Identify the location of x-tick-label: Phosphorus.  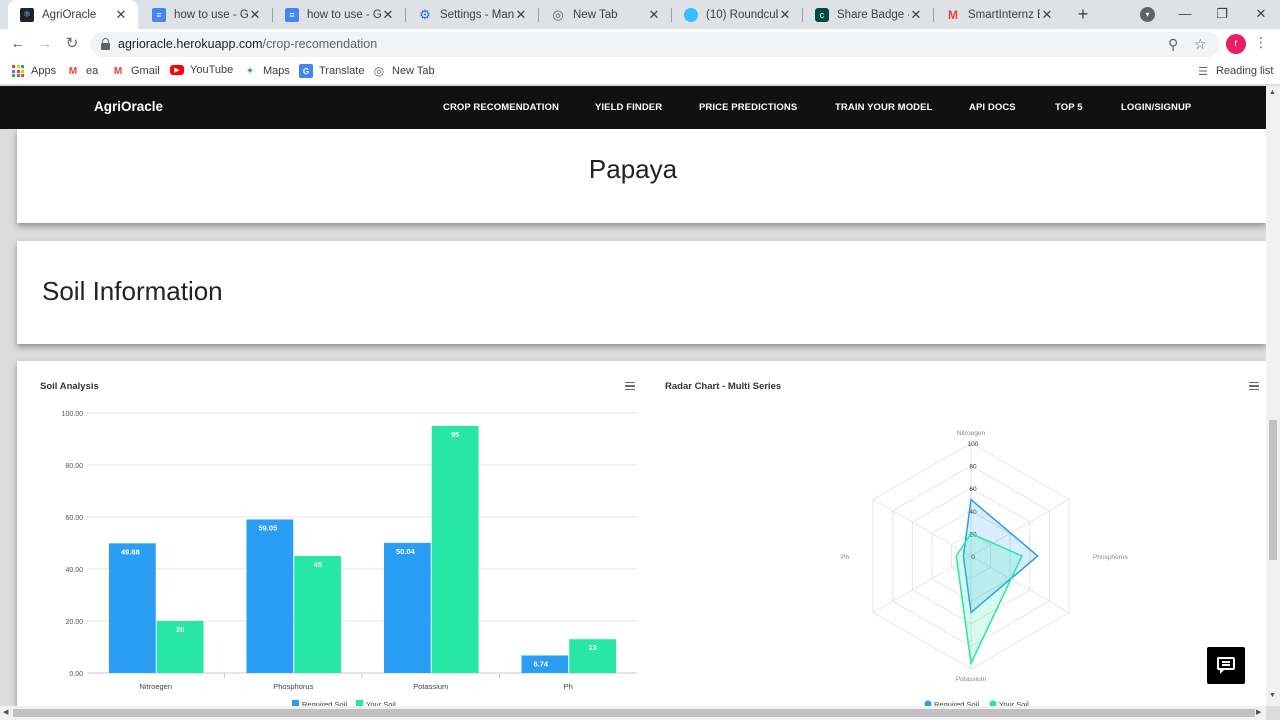
(293, 686).